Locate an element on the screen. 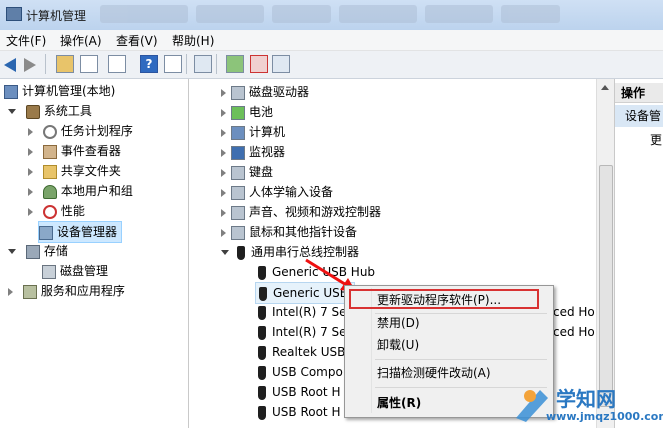  device-category: 磁盘驱动器 is located at coordinates (265, 92).